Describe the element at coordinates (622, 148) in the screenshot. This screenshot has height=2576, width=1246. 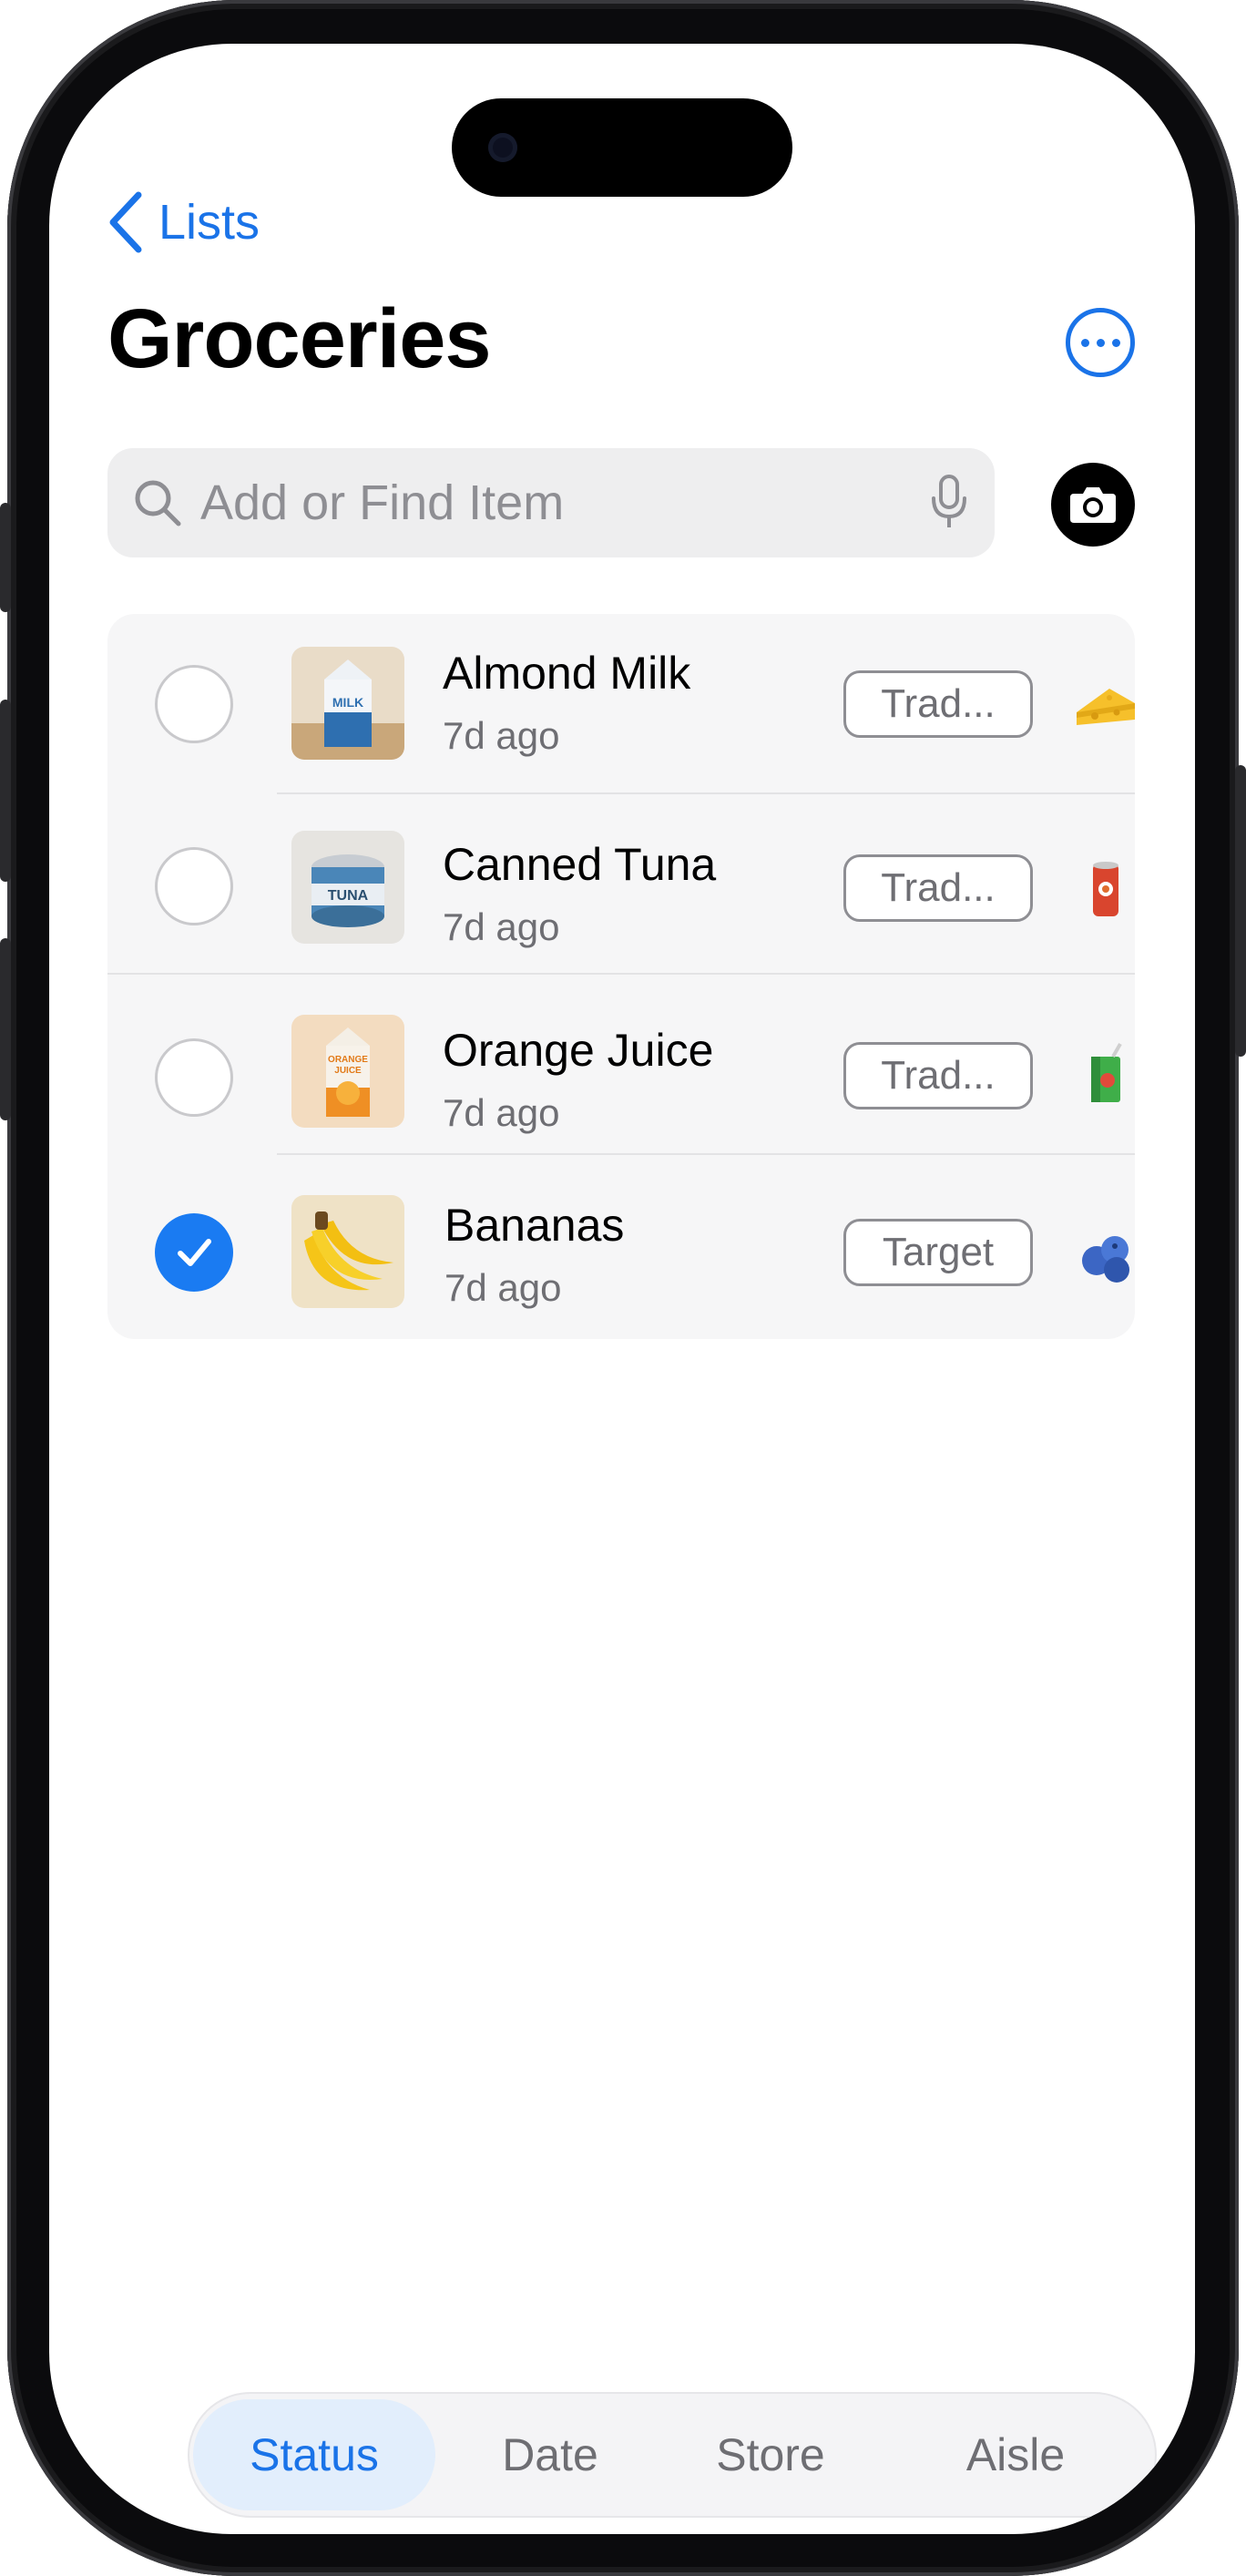
I see `dynamic-island` at that location.